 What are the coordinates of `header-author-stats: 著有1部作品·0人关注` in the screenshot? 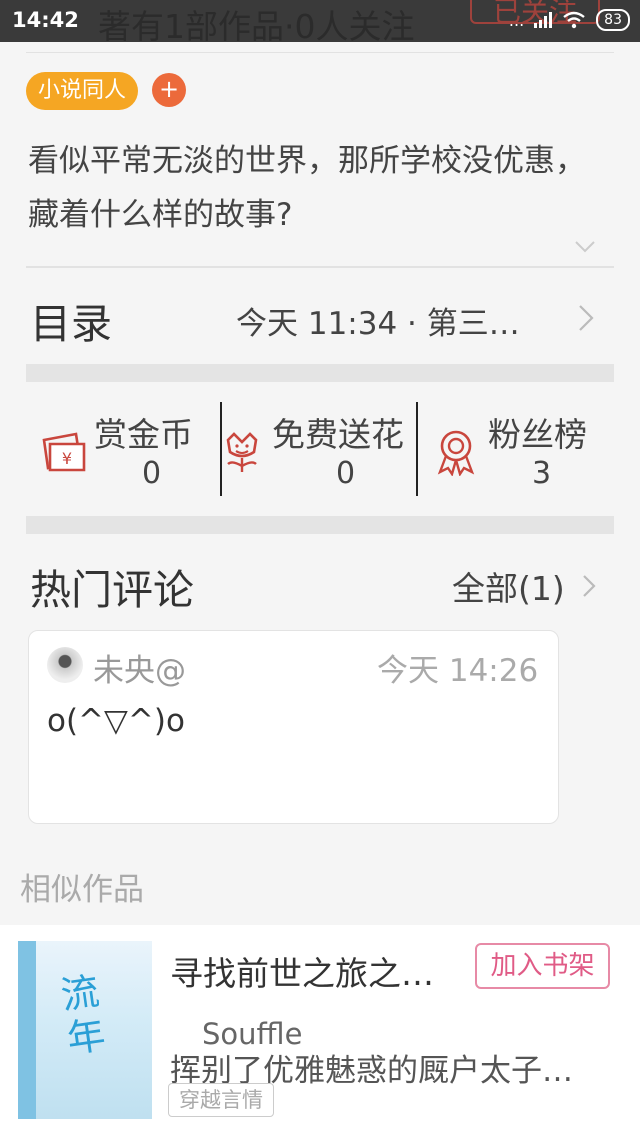 It's located at (256, 24).